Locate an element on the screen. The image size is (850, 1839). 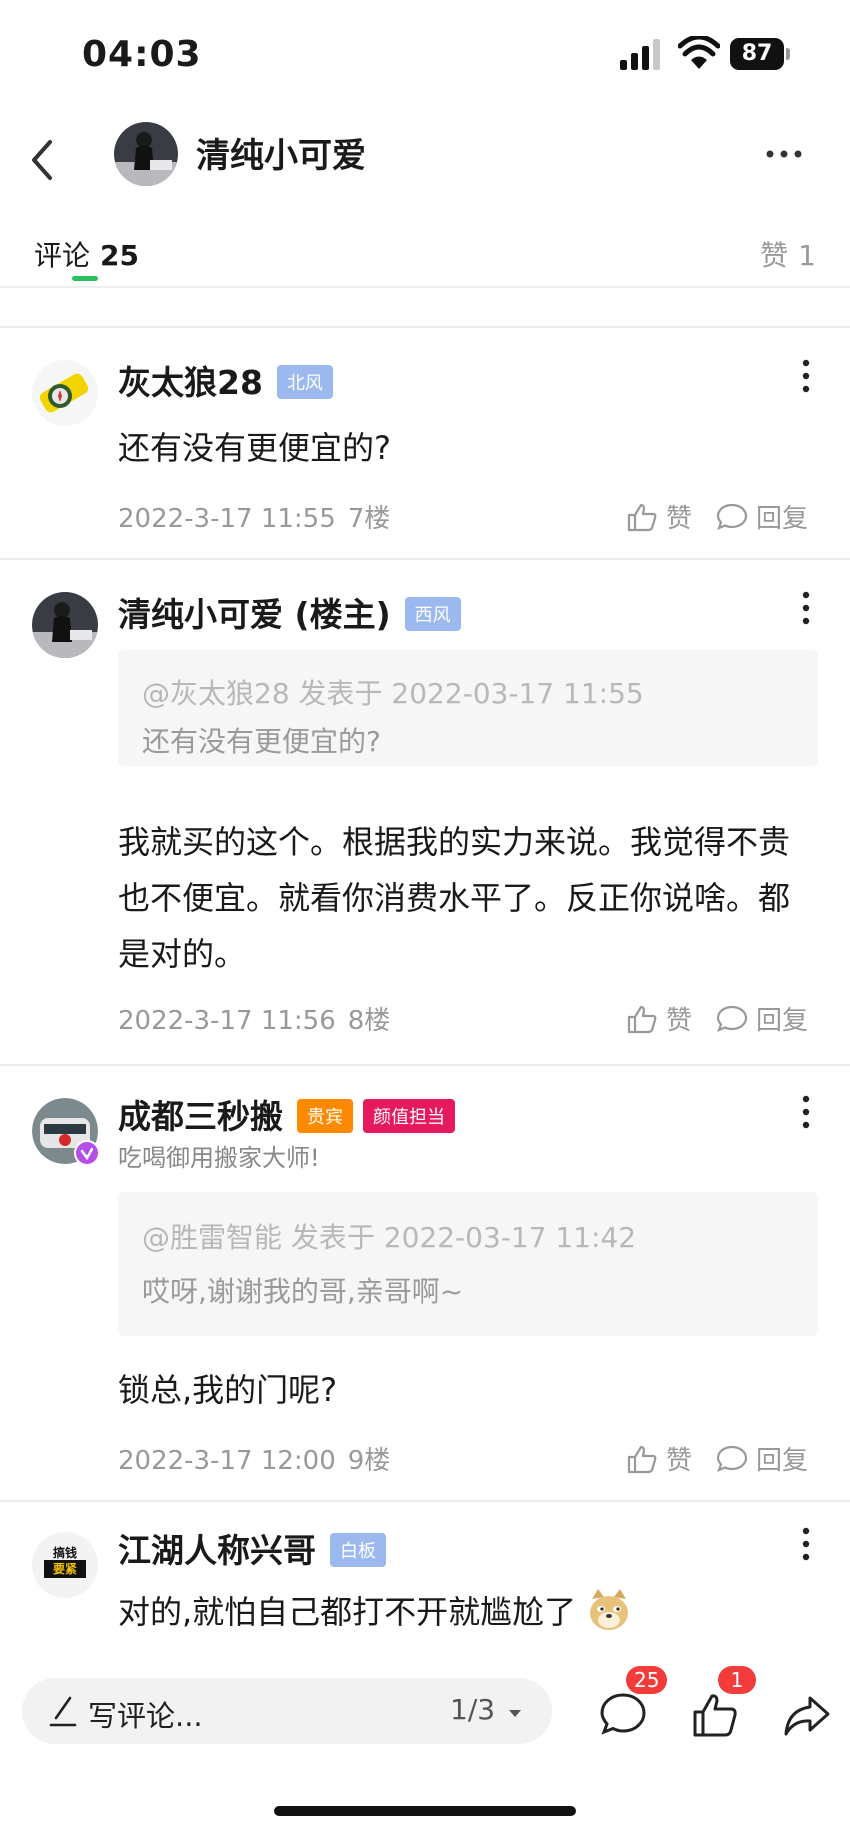
comment-time: 2022-3-17 11:56 is located at coordinates (227, 1021).